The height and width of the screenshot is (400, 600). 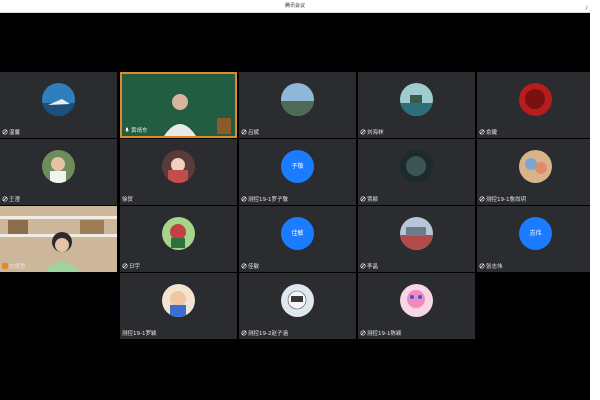 I want to click on participant-name: 温馨, so click(x=15, y=133).